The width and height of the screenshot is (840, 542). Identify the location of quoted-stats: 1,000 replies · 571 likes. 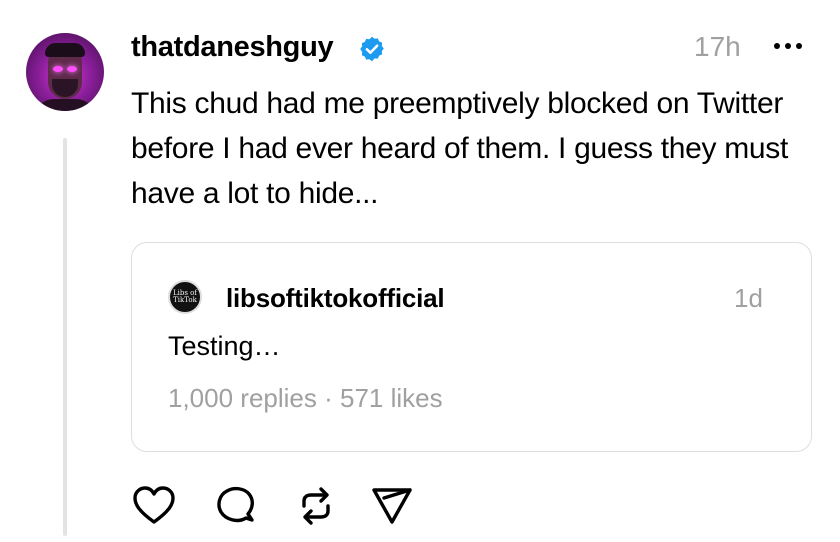
(305, 398).